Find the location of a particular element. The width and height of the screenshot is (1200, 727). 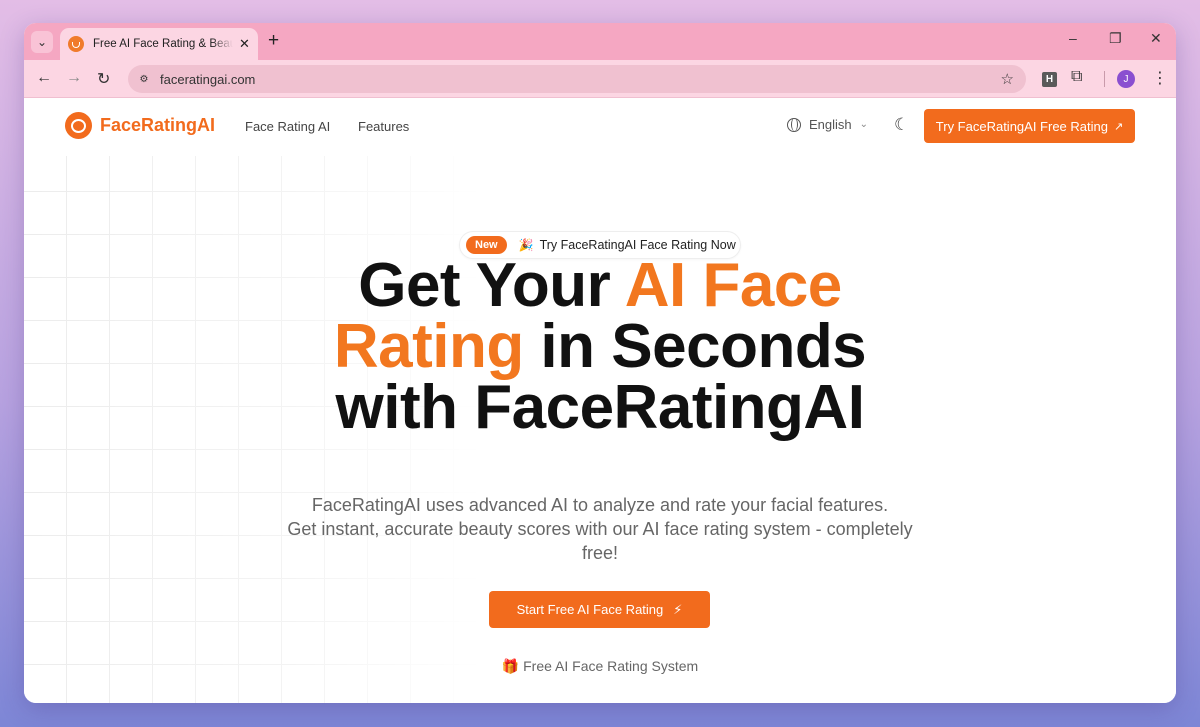

subtitle-line3: free! is located at coordinates (600, 553).